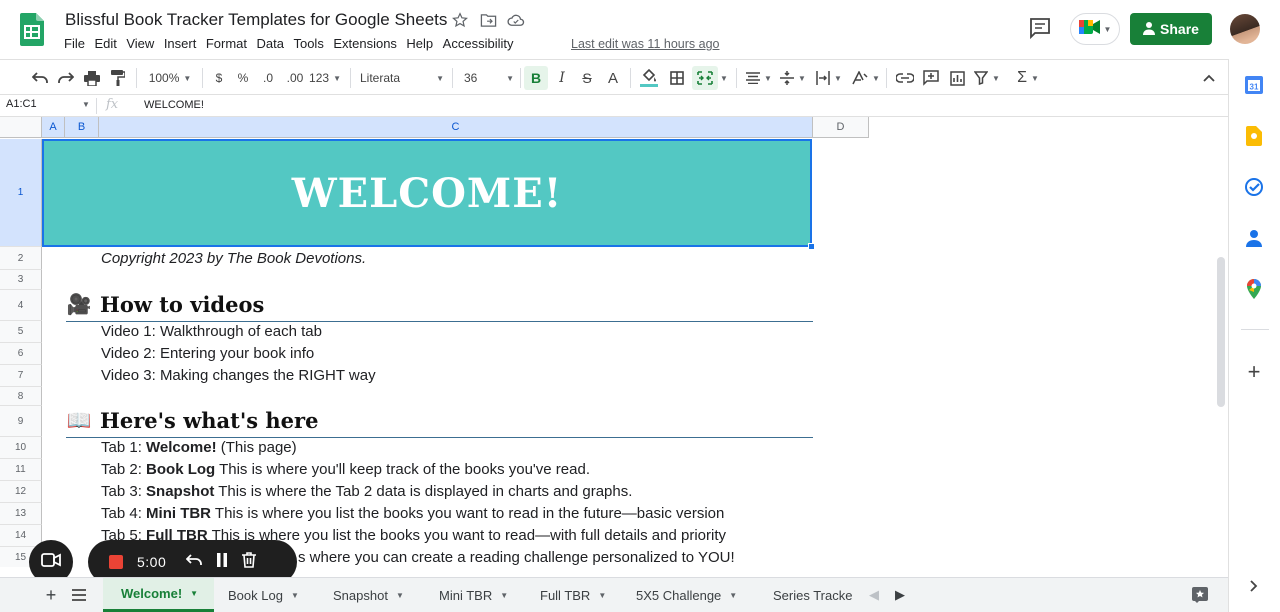  I want to click on row-header-3: 3, so click(21, 280).